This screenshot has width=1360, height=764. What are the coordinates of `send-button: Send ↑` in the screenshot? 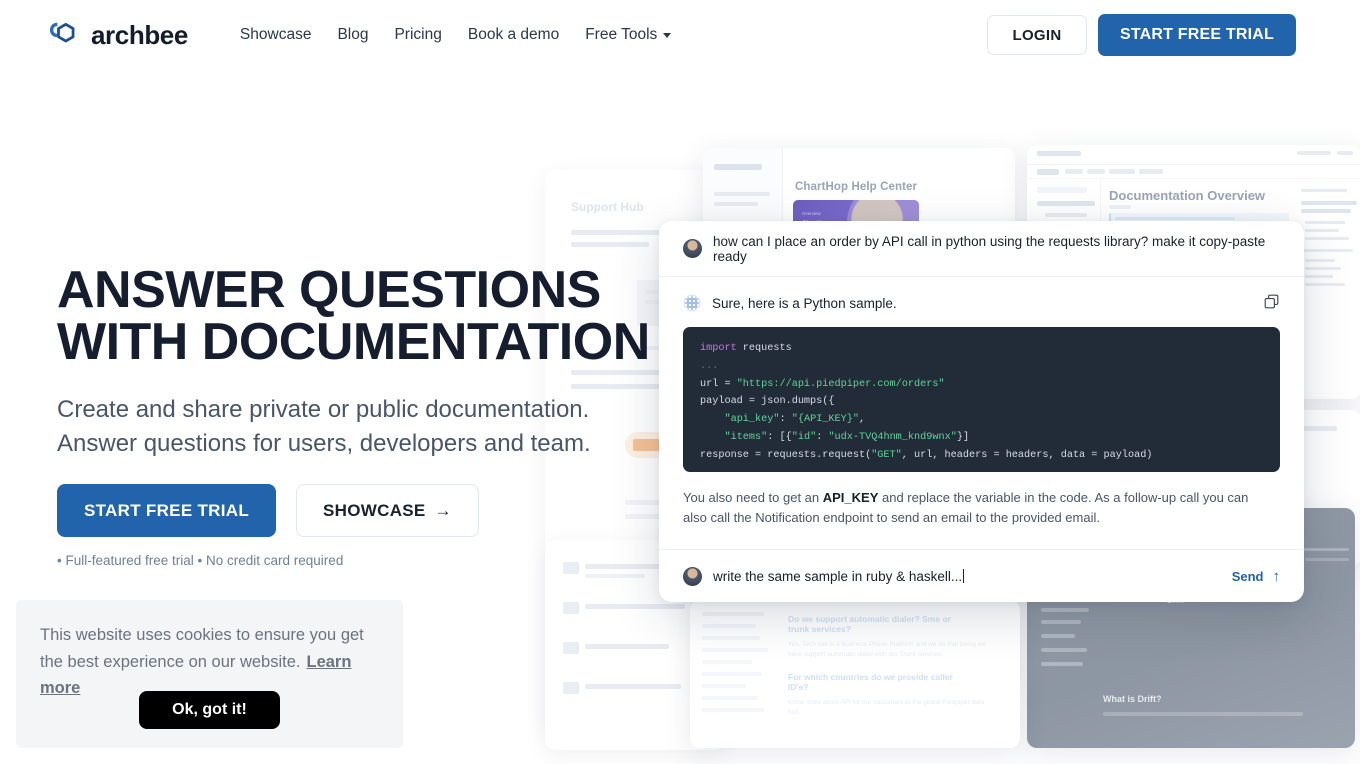 It's located at (1256, 576).